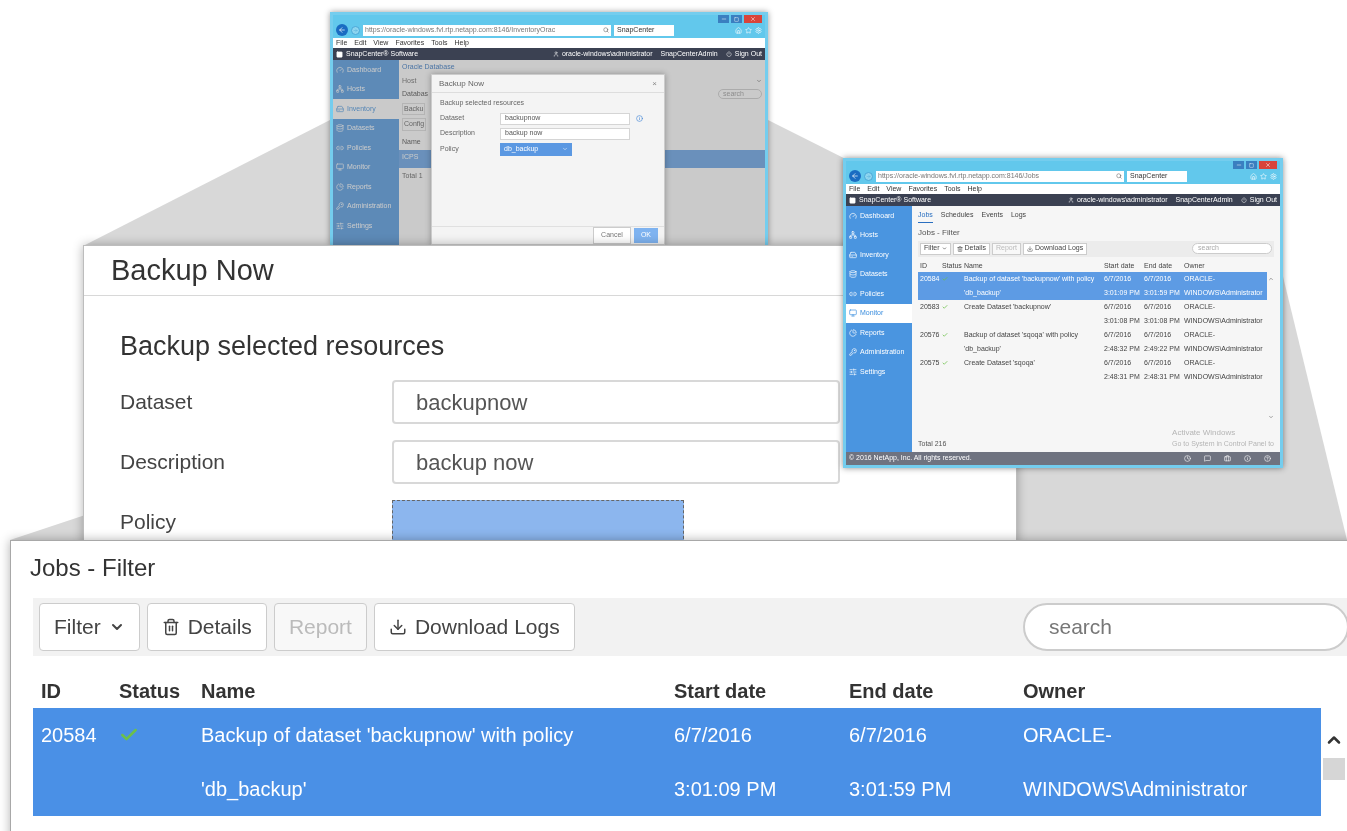 This screenshot has height=831, width=1347. Describe the element at coordinates (282, 346) in the screenshot. I see `dialog-subtitle: Backup selected resources` at that location.